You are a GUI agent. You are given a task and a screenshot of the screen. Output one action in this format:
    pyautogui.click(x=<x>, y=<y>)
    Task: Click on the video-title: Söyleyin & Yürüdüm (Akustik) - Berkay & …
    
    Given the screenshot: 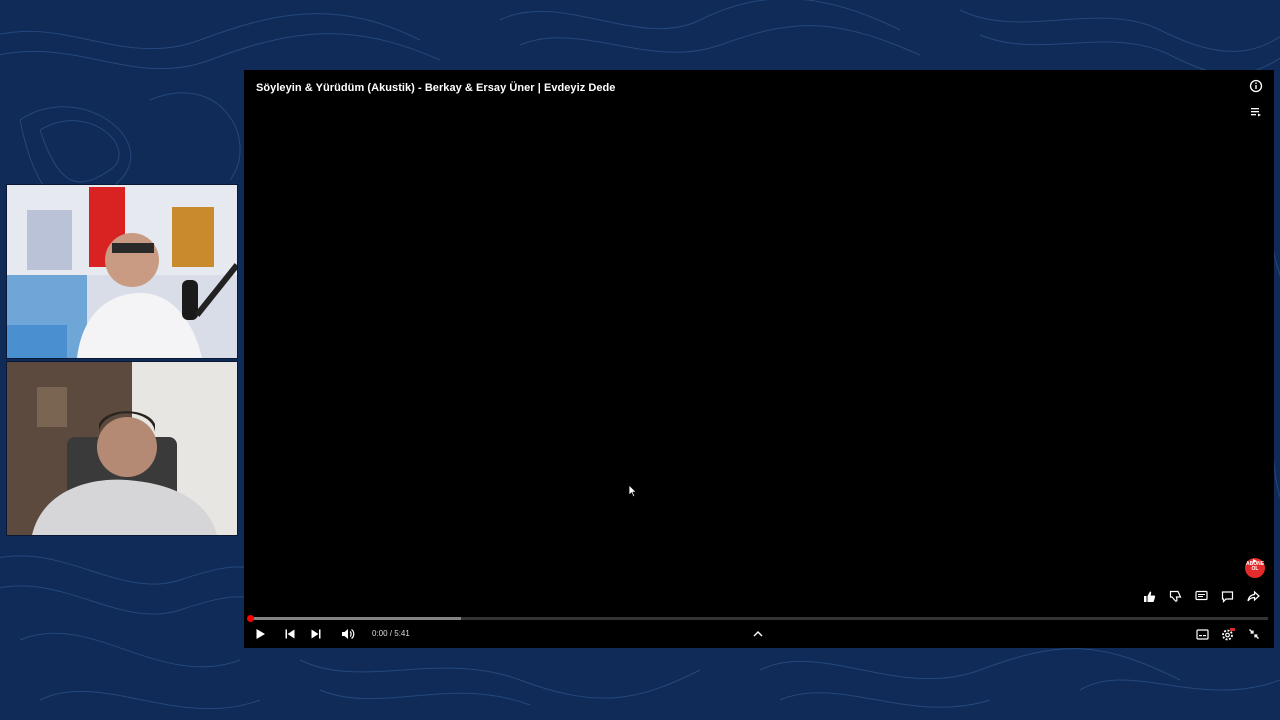 What is the action you would take?
    pyautogui.click(x=435, y=88)
    